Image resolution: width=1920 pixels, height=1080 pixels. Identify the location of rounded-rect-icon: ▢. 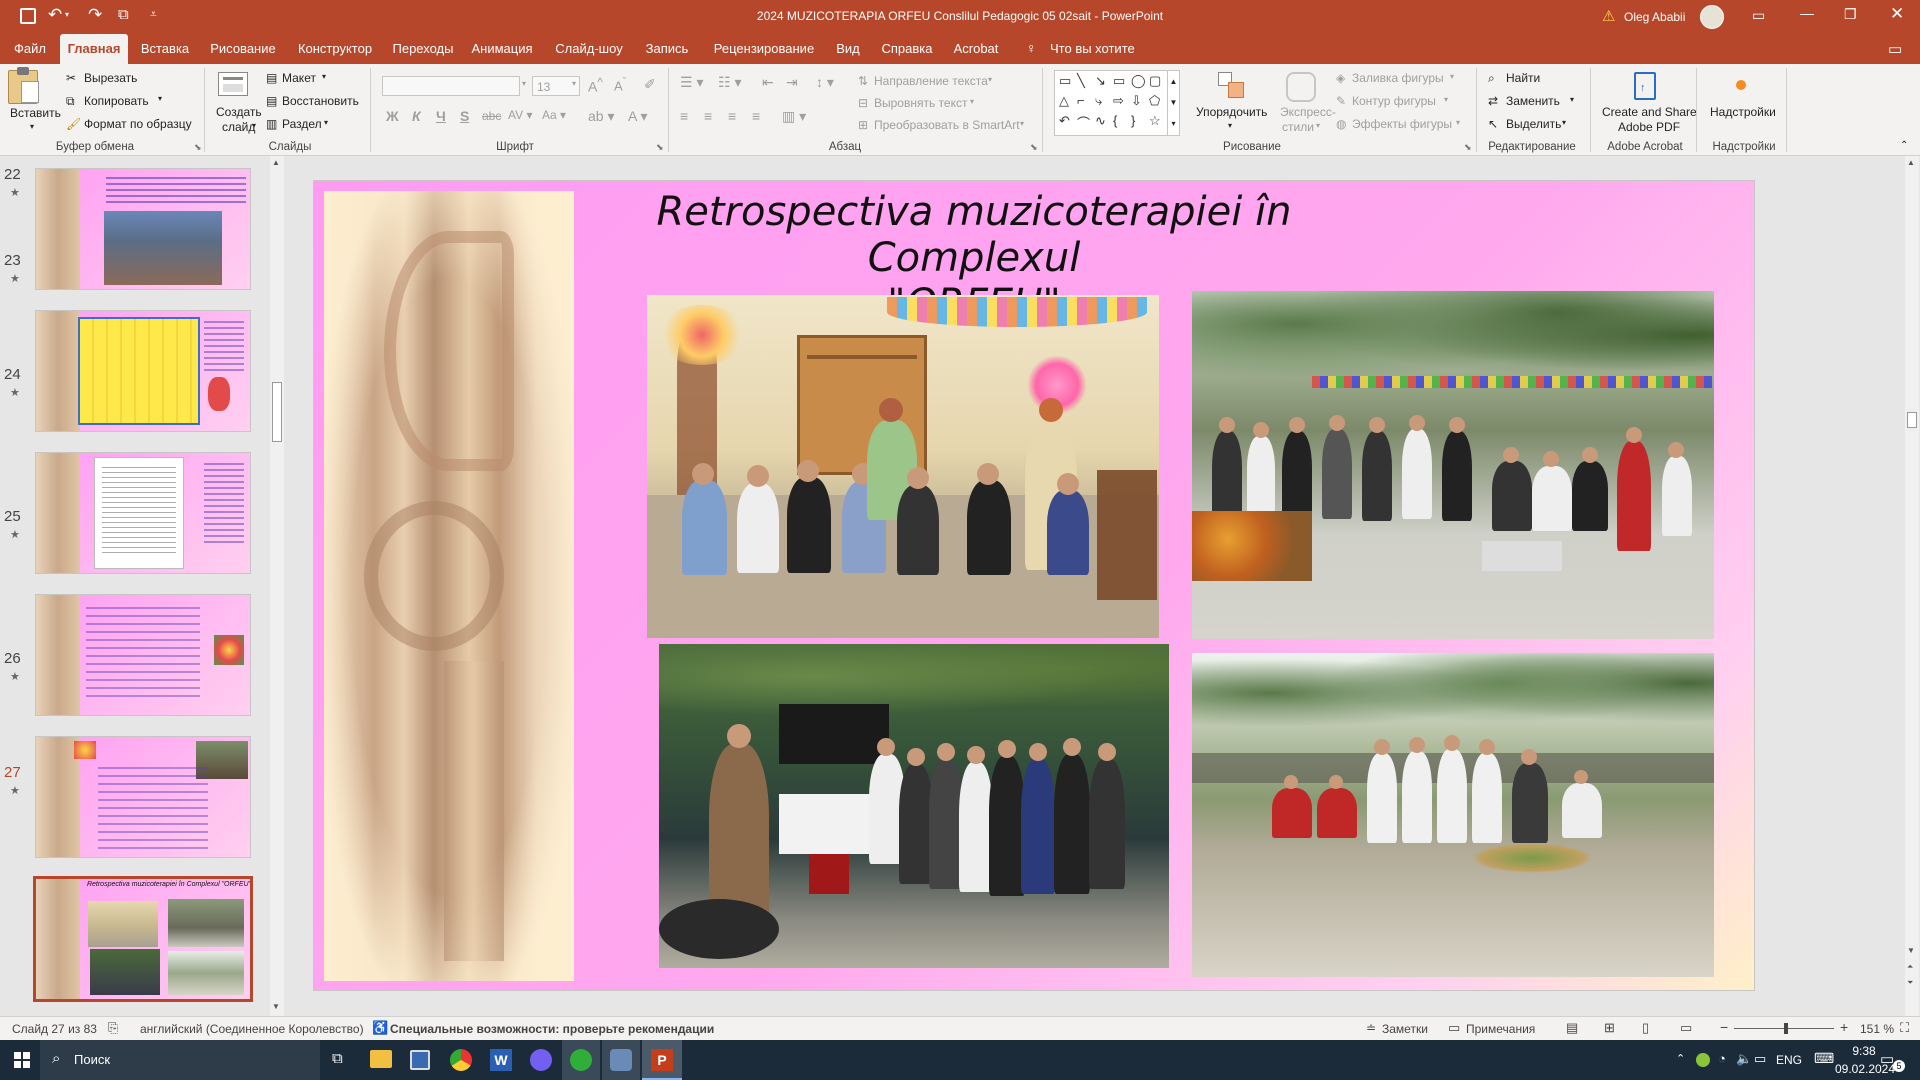
(1155, 81).